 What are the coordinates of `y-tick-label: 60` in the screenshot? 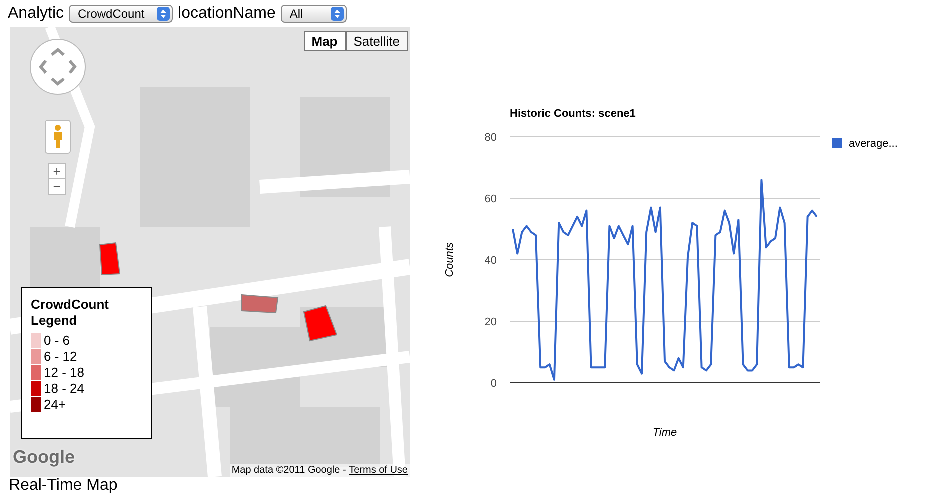 It's located at (490, 200).